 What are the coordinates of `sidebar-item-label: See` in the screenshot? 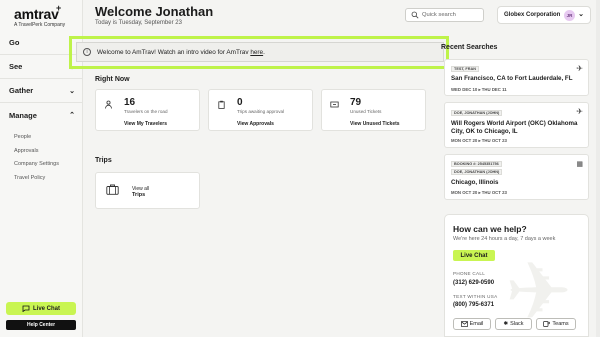 It's located at (16, 66).